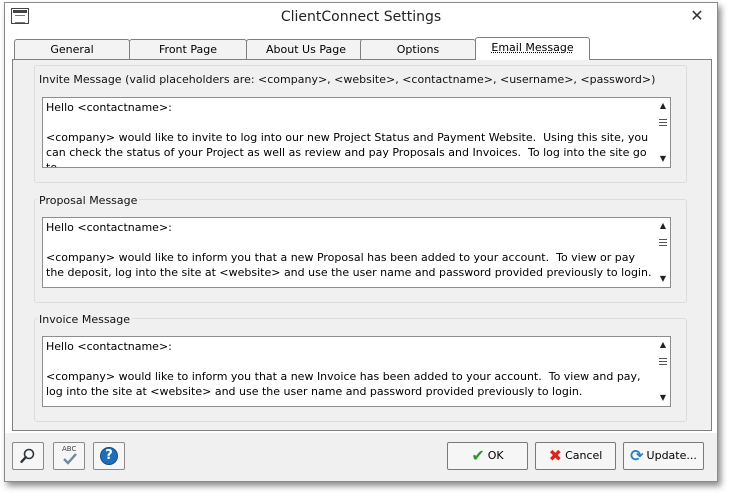 The image size is (731, 495). I want to click on close-icon: ✕, so click(697, 15).